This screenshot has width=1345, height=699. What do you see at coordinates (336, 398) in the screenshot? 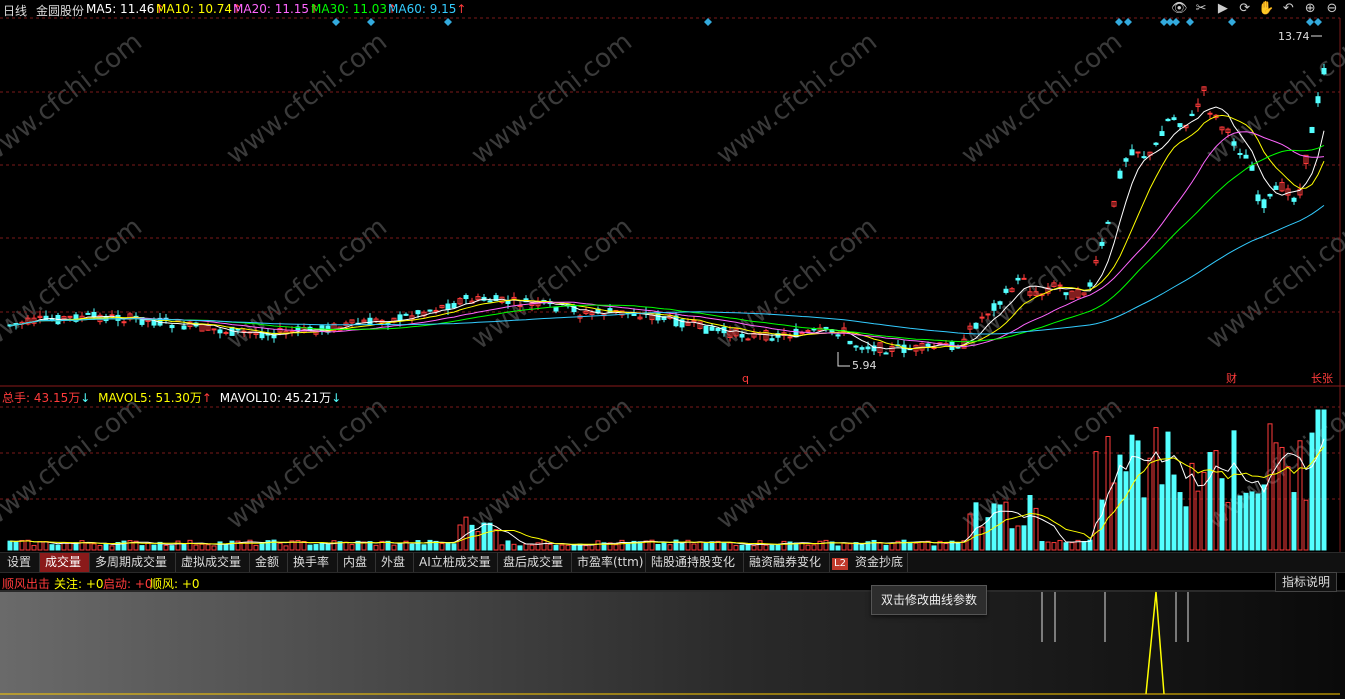
I see `arrow-down-icon: ↓` at bounding box center [336, 398].